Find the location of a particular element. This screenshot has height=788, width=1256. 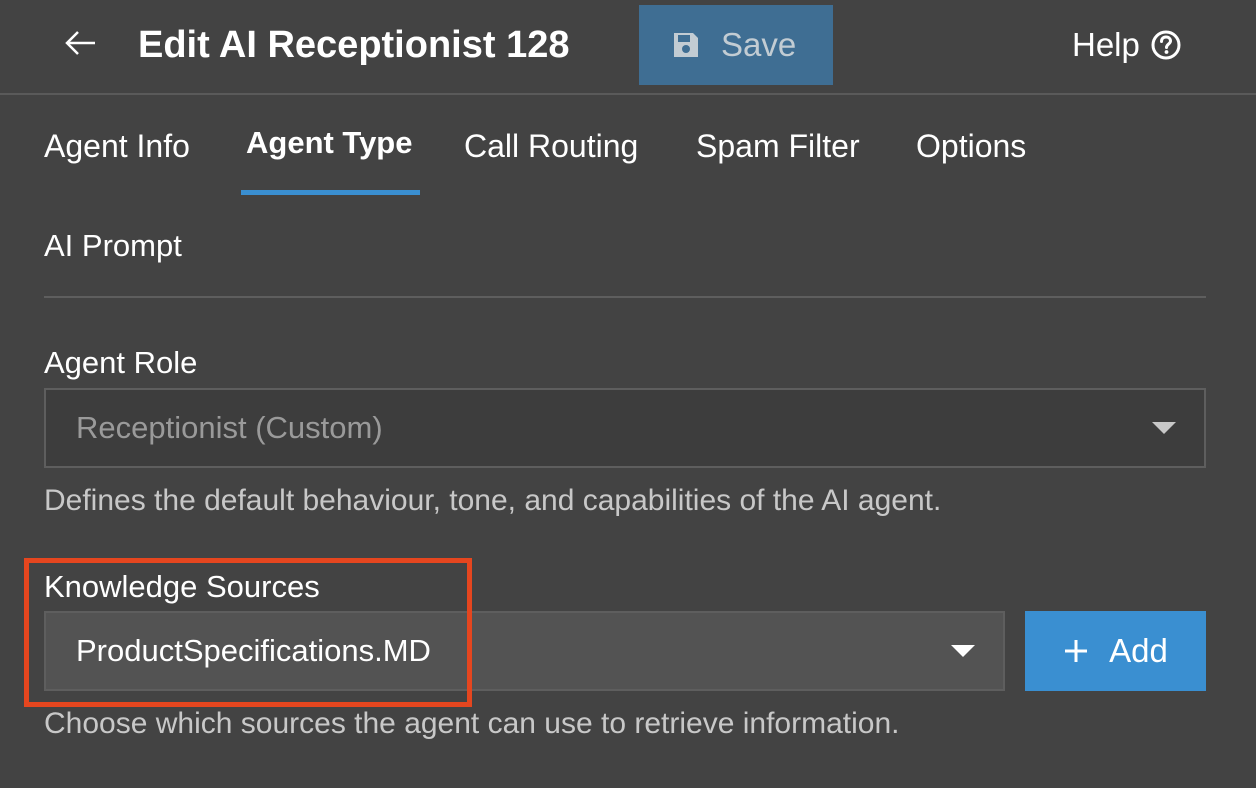

floppy-disk-icon is located at coordinates (686, 45).